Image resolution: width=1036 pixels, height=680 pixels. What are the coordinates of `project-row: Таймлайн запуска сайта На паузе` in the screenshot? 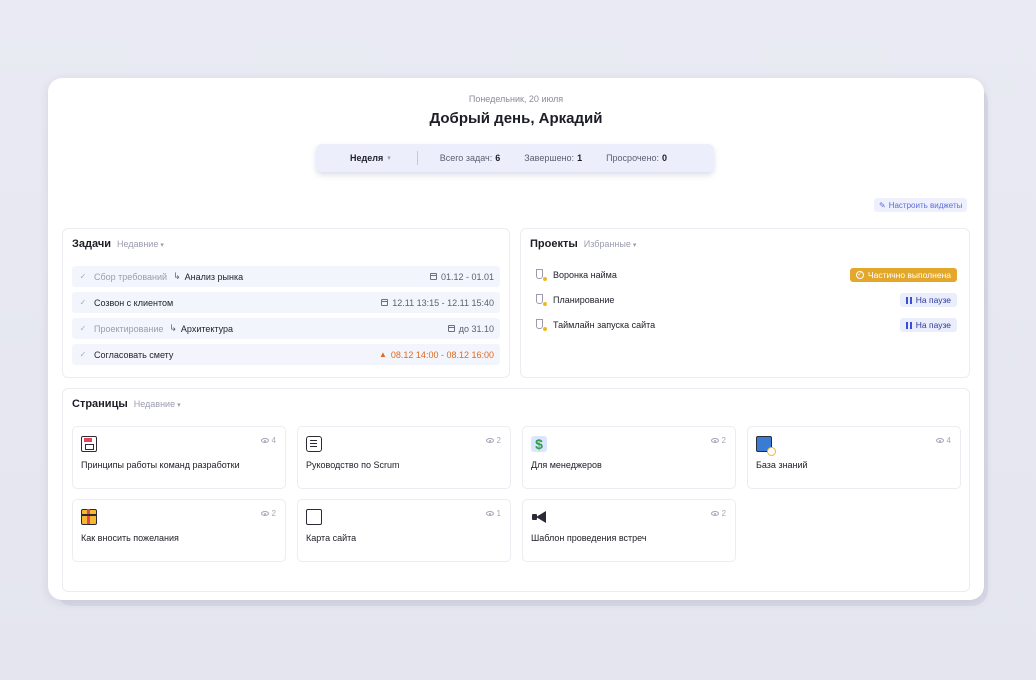 It's located at (746, 325).